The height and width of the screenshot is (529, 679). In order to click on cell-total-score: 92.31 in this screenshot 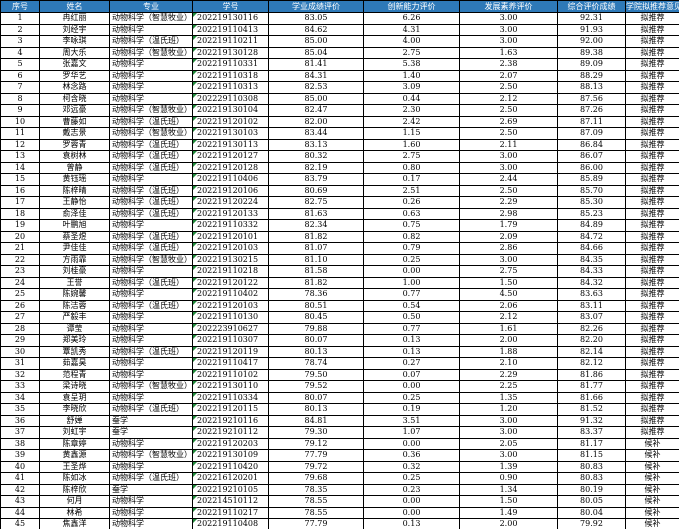, I will do `click(591, 18)`.